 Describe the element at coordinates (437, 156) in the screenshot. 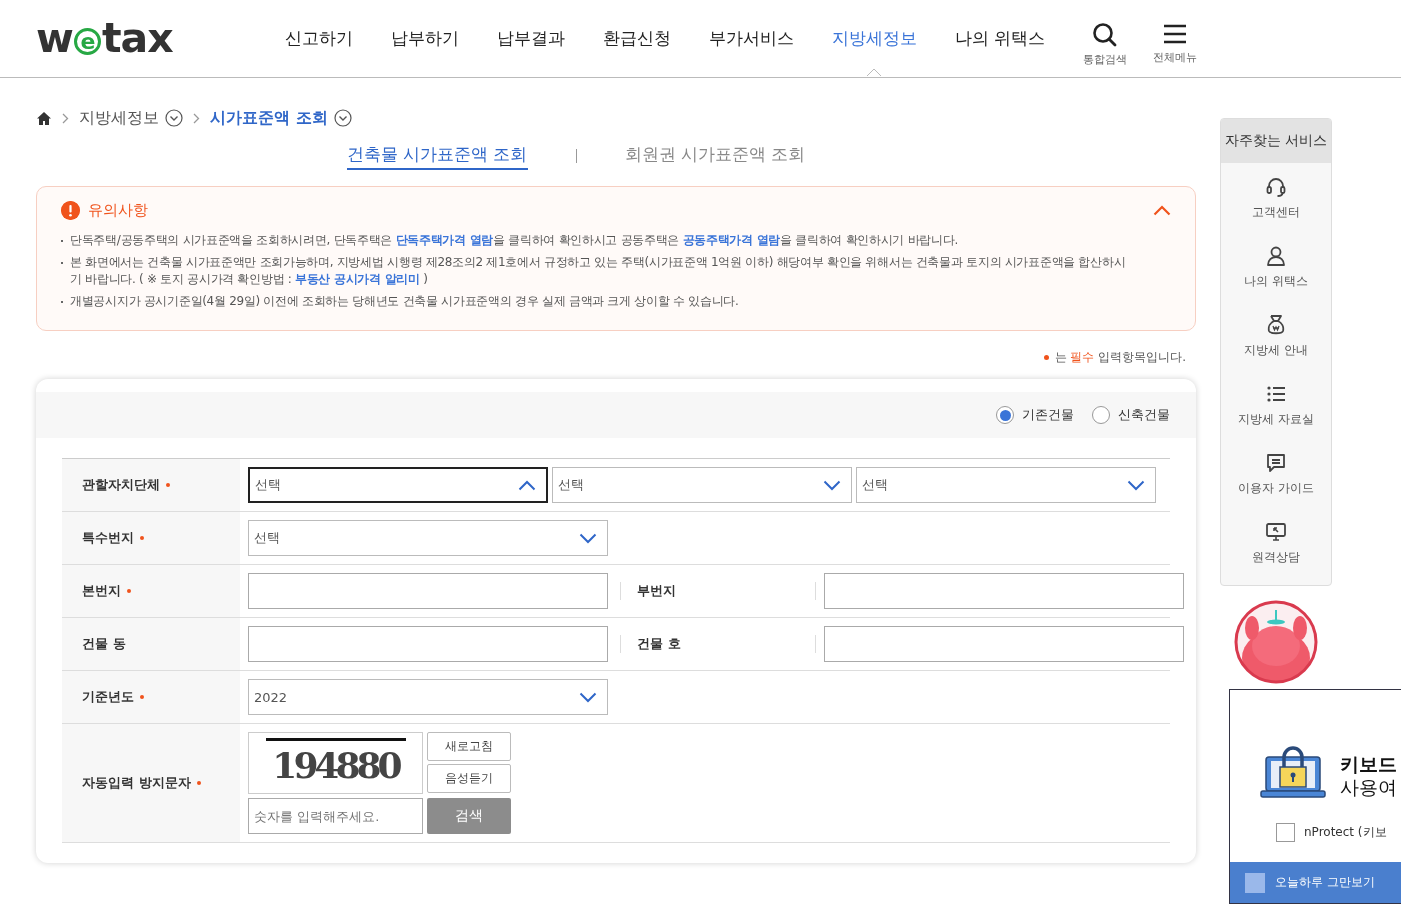

I see `tab: 건축물 시가표준액 조회` at that location.